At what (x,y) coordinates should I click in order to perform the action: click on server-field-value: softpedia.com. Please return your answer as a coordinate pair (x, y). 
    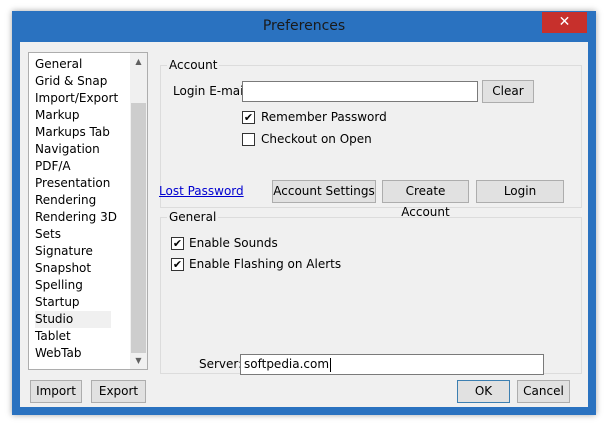
    Looking at the image, I should click on (287, 364).